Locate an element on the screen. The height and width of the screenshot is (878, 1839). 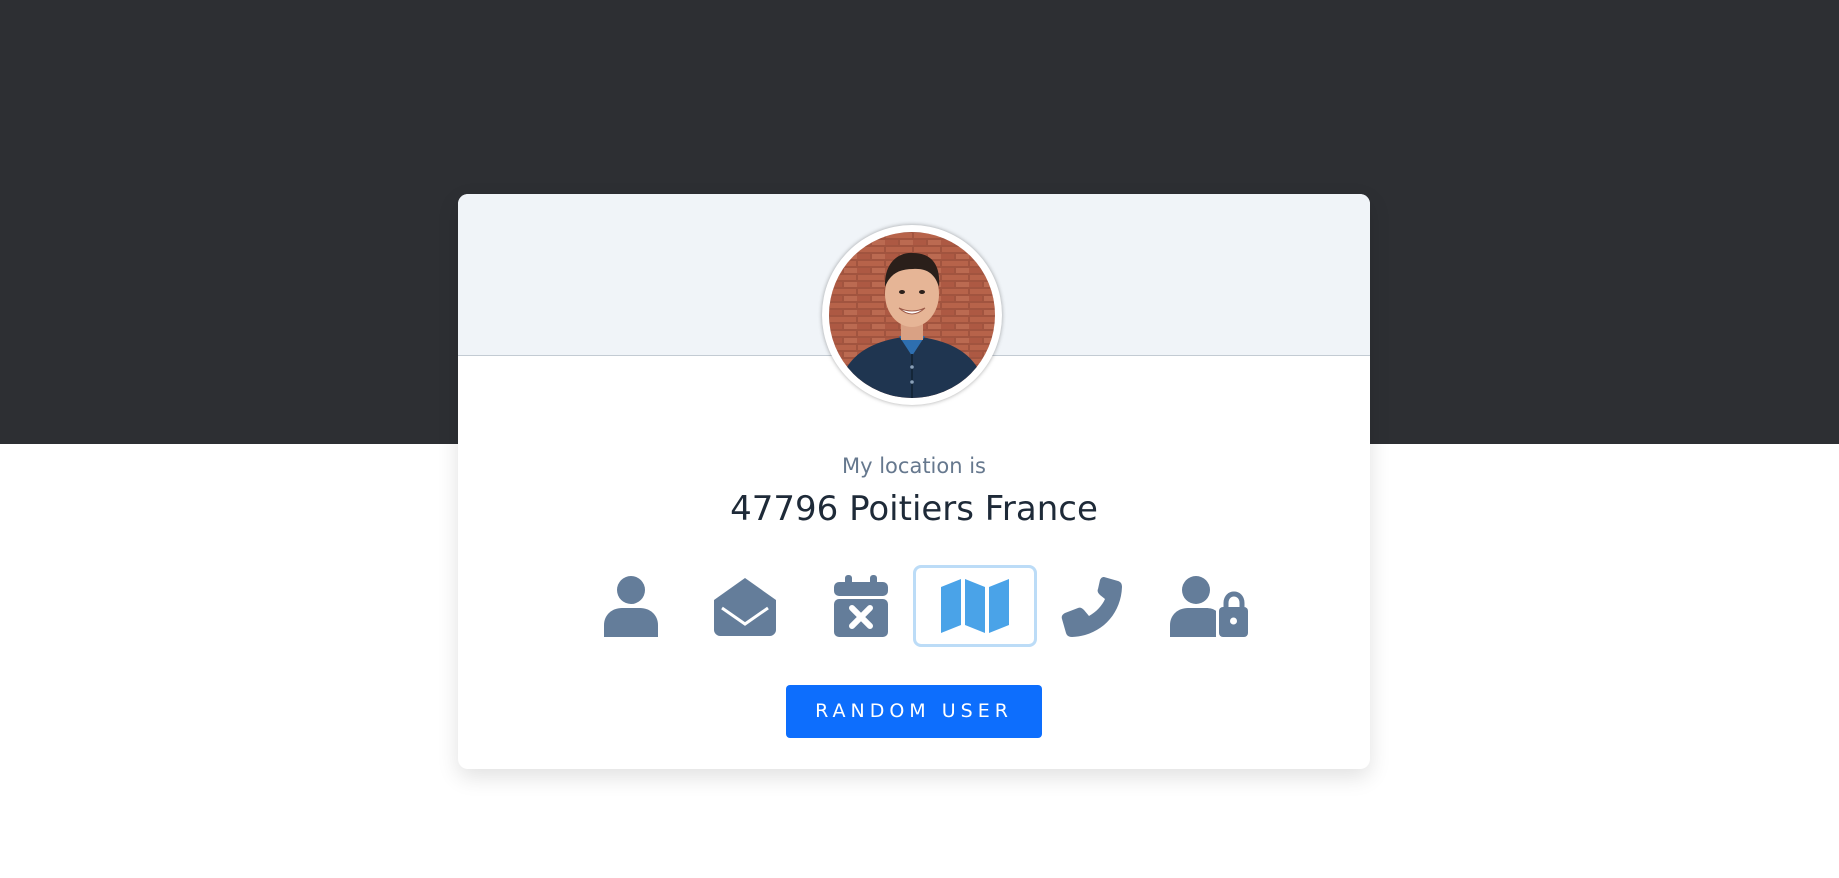
location-info-button is located at coordinates (975, 606).